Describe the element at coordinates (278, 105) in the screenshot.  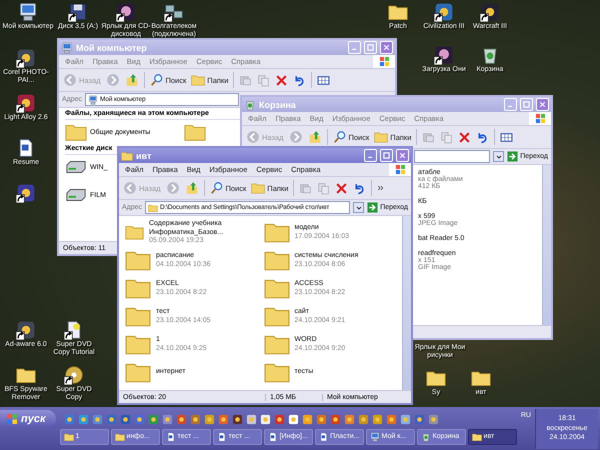
I see `window-title: Корзина` at that location.